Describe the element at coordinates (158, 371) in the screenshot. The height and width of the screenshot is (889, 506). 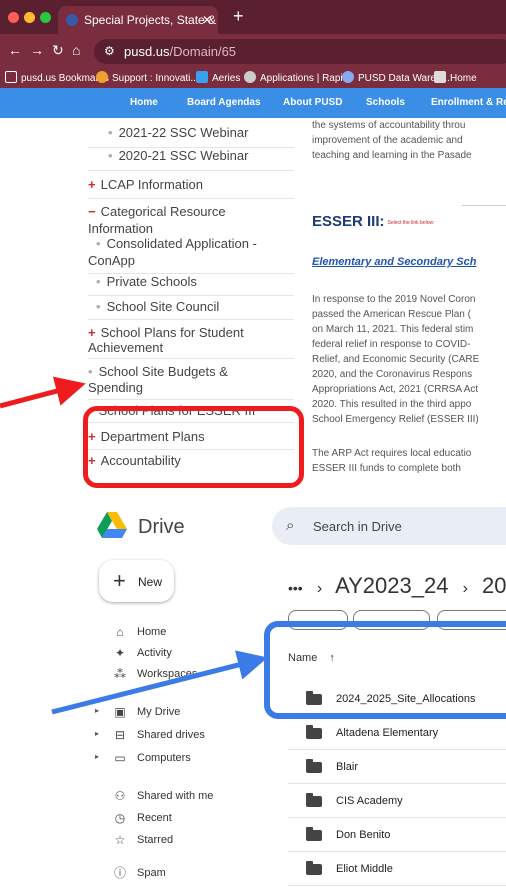
I see `nav-site-budgets: • School Site Budgets &` at that location.